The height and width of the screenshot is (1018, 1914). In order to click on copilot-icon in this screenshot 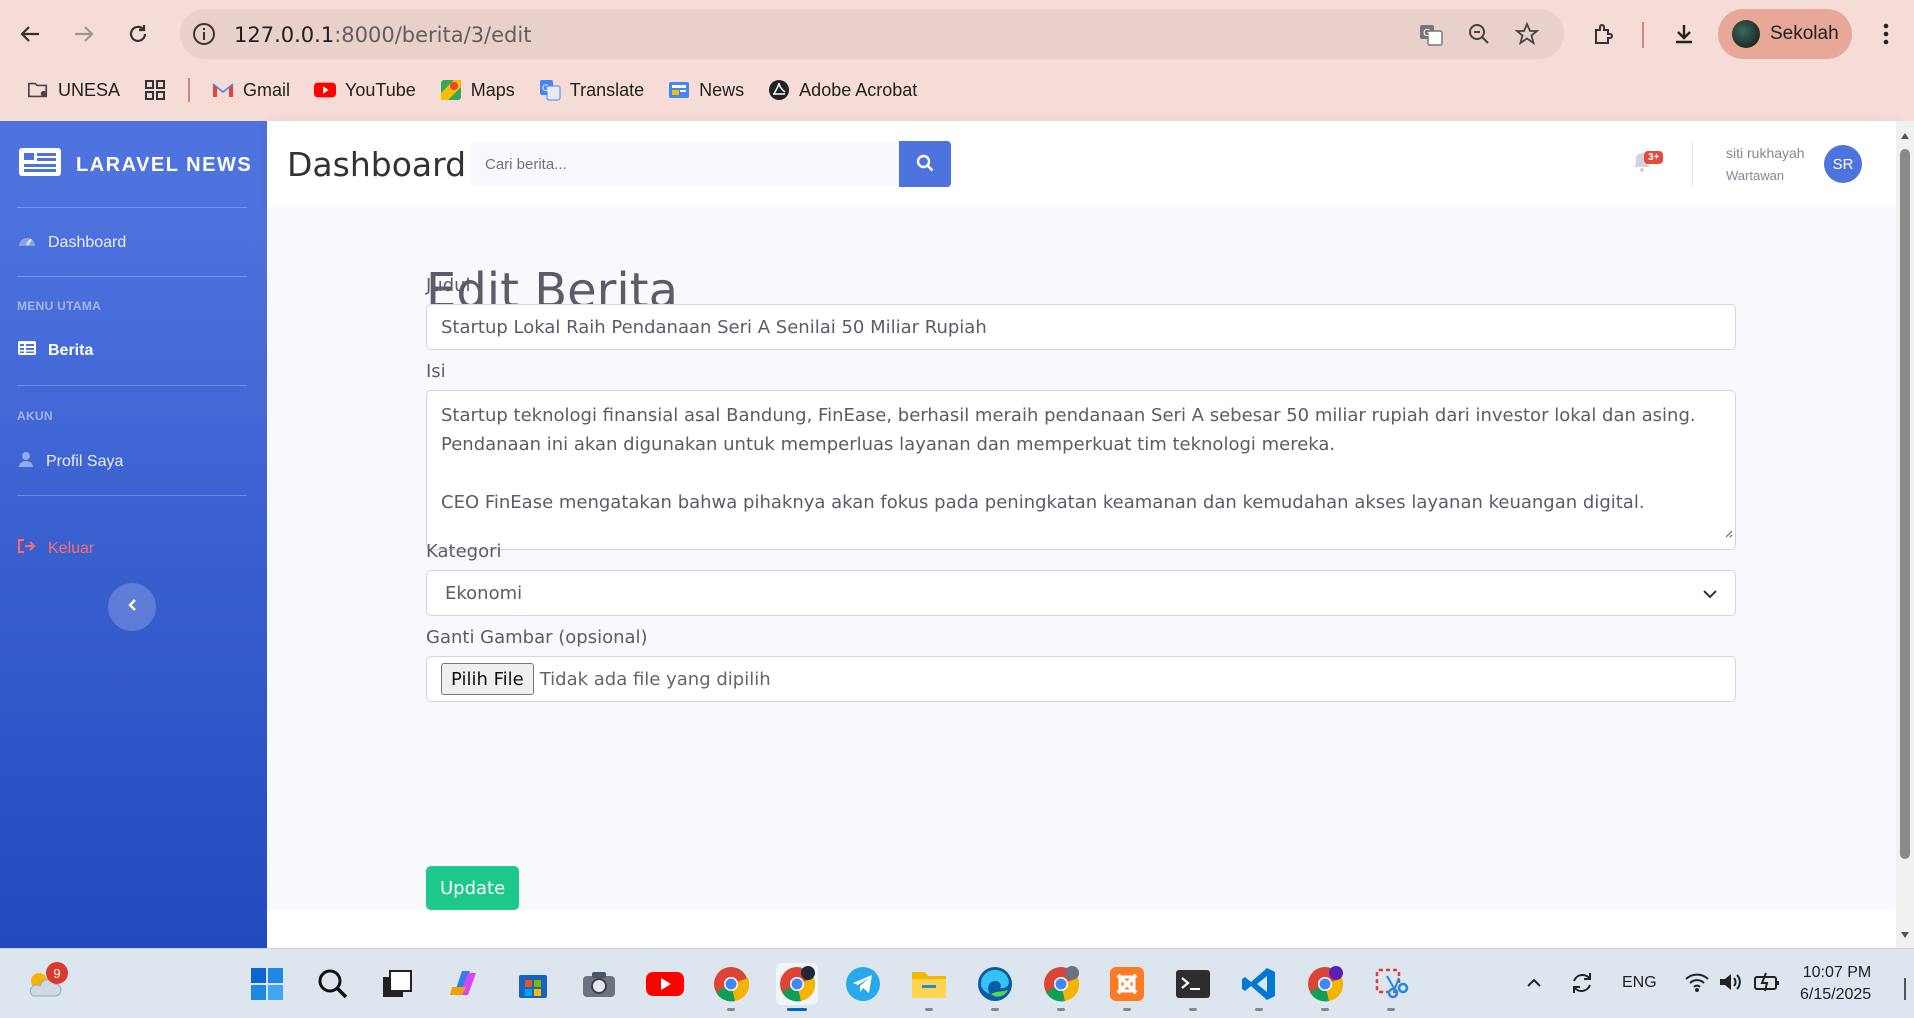, I will do `click(465, 984)`.